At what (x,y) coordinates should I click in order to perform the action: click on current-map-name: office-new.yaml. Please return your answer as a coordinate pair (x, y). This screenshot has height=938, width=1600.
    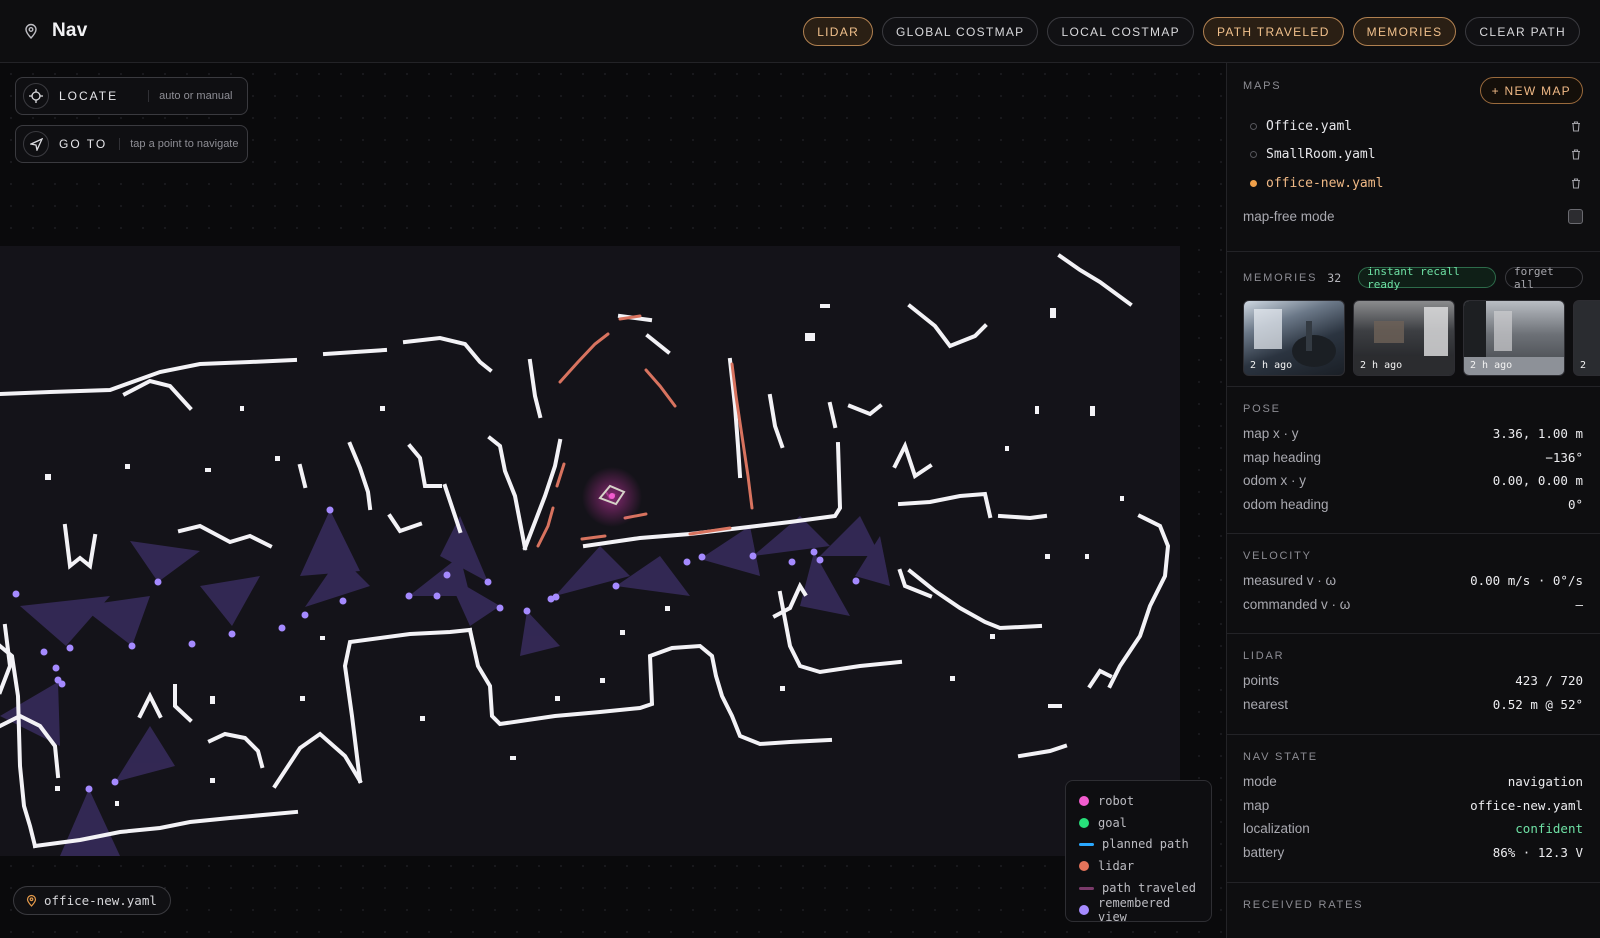
    Looking at the image, I should click on (100, 900).